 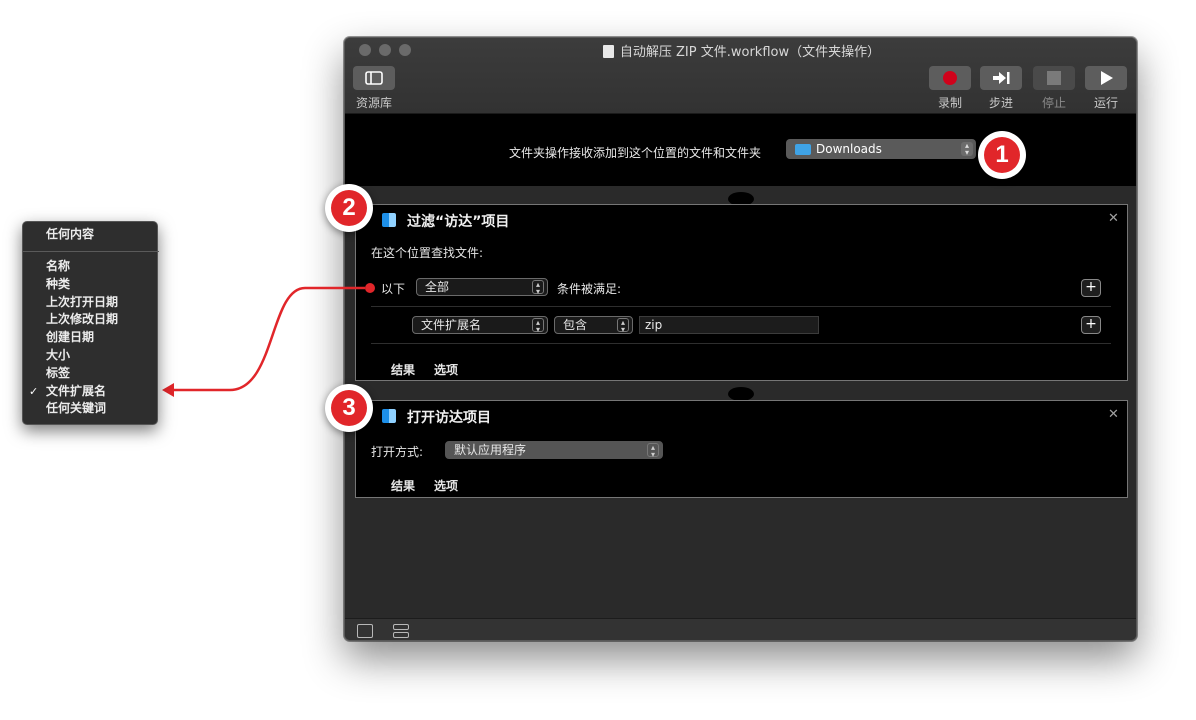 What do you see at coordinates (482, 287) in the screenshot?
I see `scope-popup: 全部 ▴ ▾` at bounding box center [482, 287].